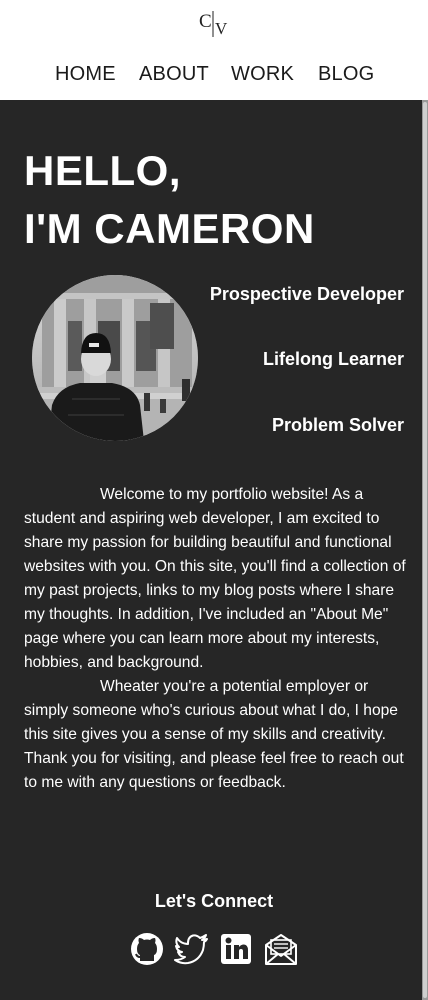 Image resolution: width=428 pixels, height=1000 pixels. I want to click on linkedin-icon, so click(236, 949).